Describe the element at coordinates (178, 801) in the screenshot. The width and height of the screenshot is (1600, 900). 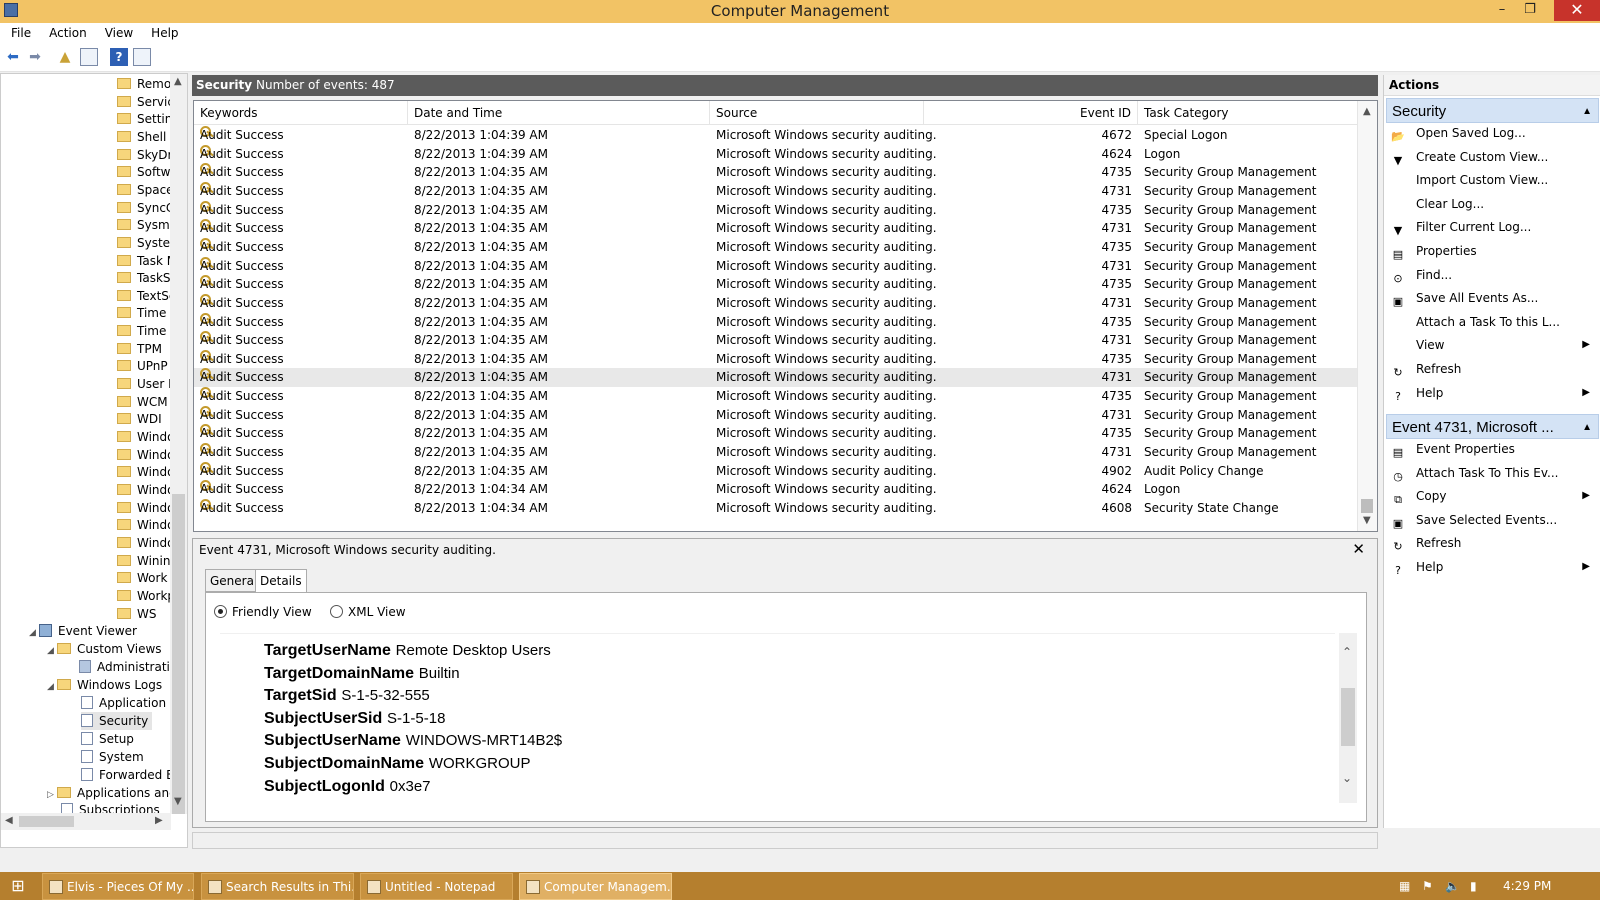
I see `scroll-down-icon: ▼` at that location.